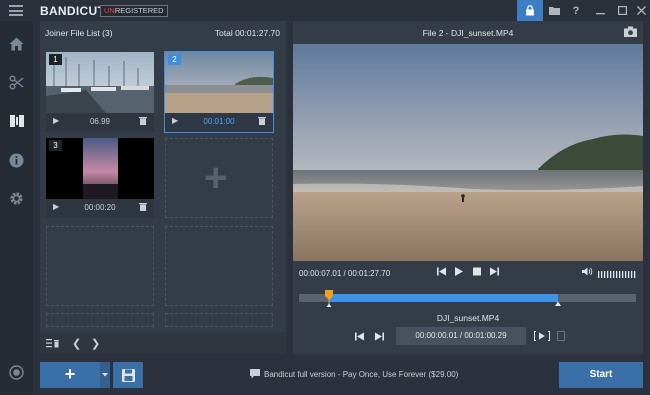 This screenshot has width=650, height=395. Describe the element at coordinates (477, 272) in the screenshot. I see `stop-icon` at that location.